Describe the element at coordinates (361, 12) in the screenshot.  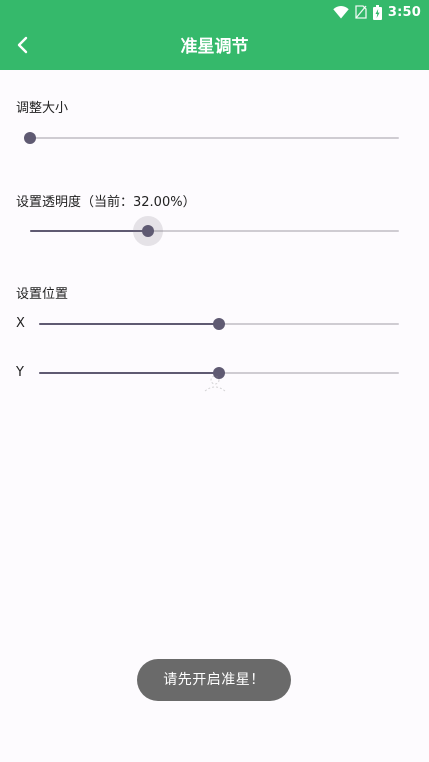
I see `no-sim-icon` at that location.